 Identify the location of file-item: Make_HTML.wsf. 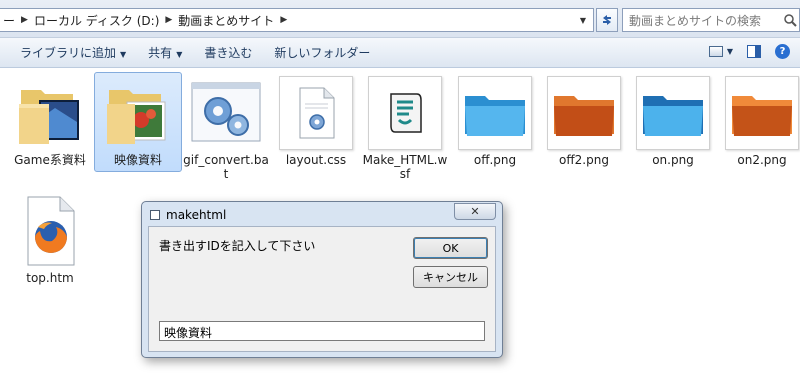
(405, 128).